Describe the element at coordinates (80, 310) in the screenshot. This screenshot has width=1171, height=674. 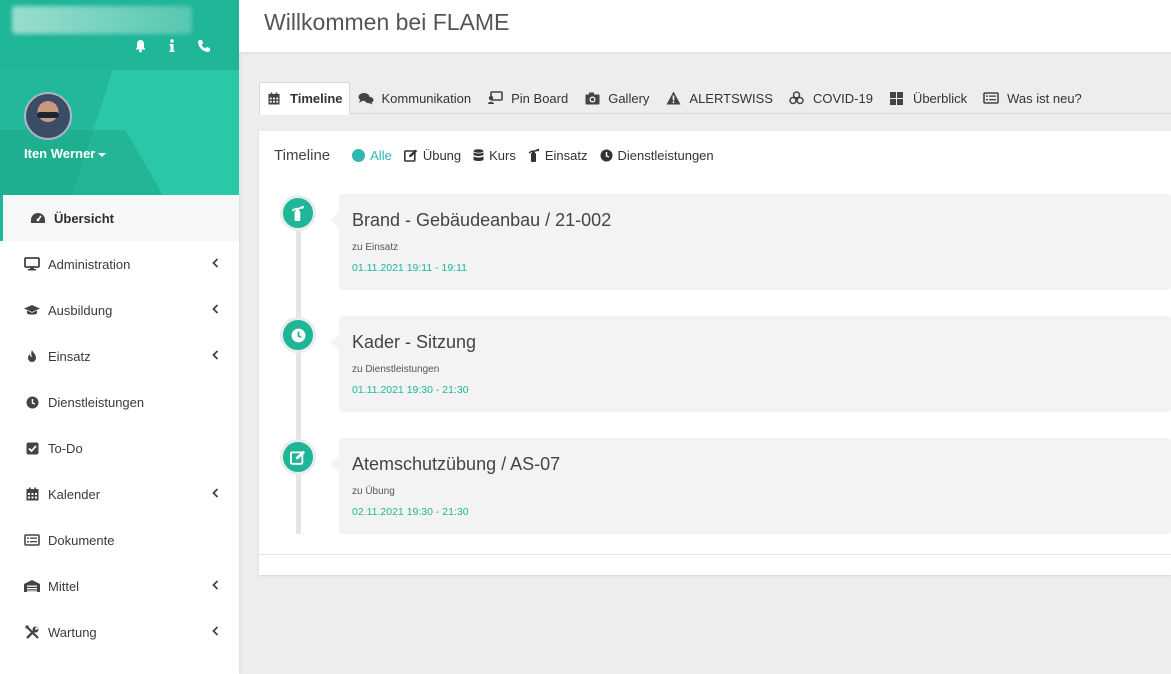
I see `sidebar-item-label: Ausbildung` at that location.